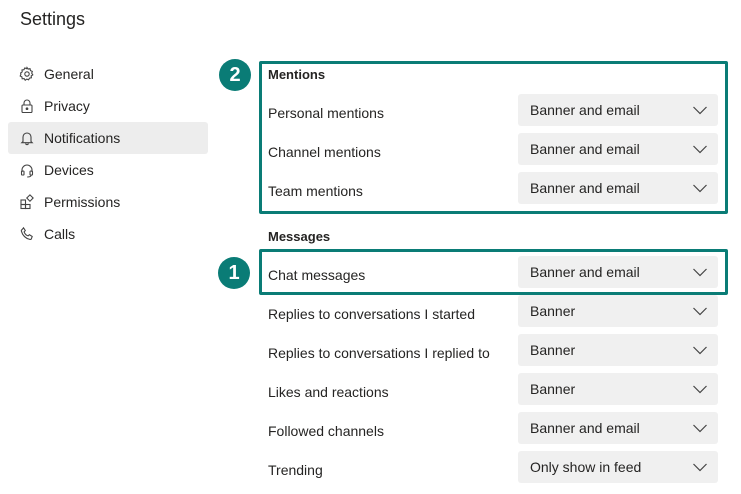  Describe the element at coordinates (493, 428) in the screenshot. I see `setting-row-followed-channels: Followed channels Banner and email` at that location.